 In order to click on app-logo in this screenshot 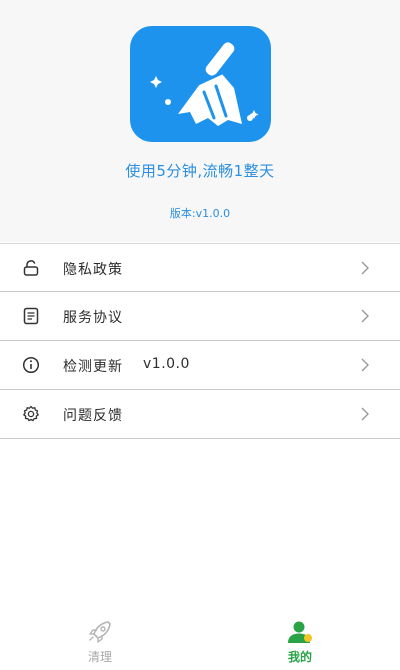, I will do `click(200, 84)`.